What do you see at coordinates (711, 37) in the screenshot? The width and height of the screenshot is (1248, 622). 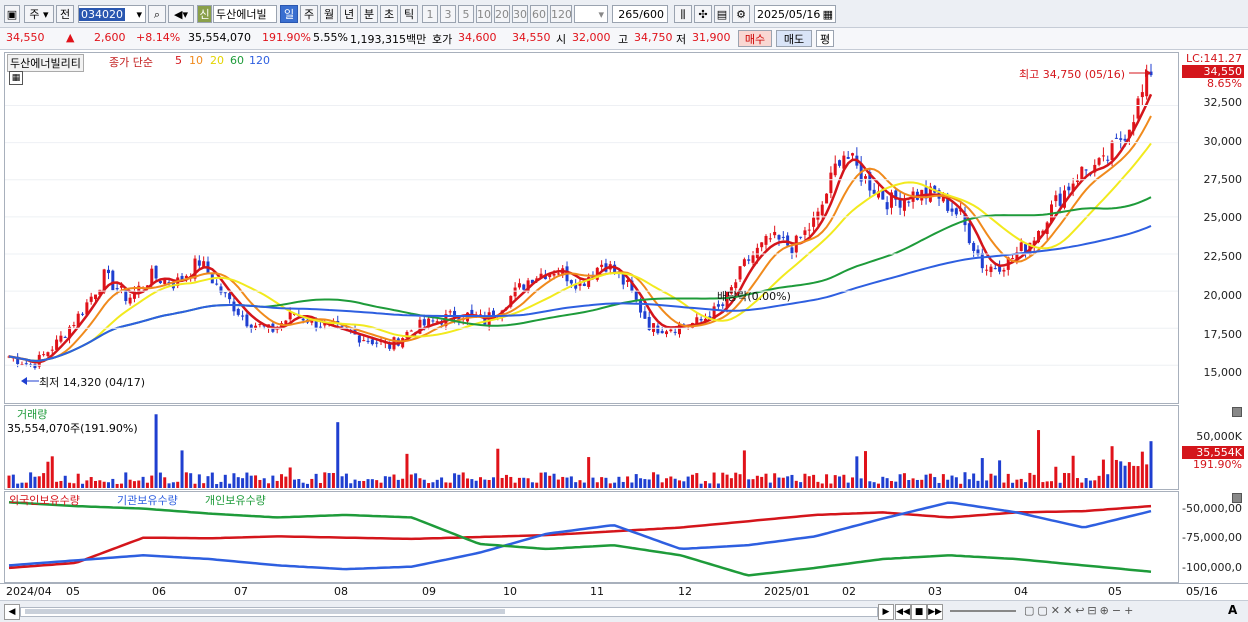 I see `low-price: 31,900` at bounding box center [711, 37].